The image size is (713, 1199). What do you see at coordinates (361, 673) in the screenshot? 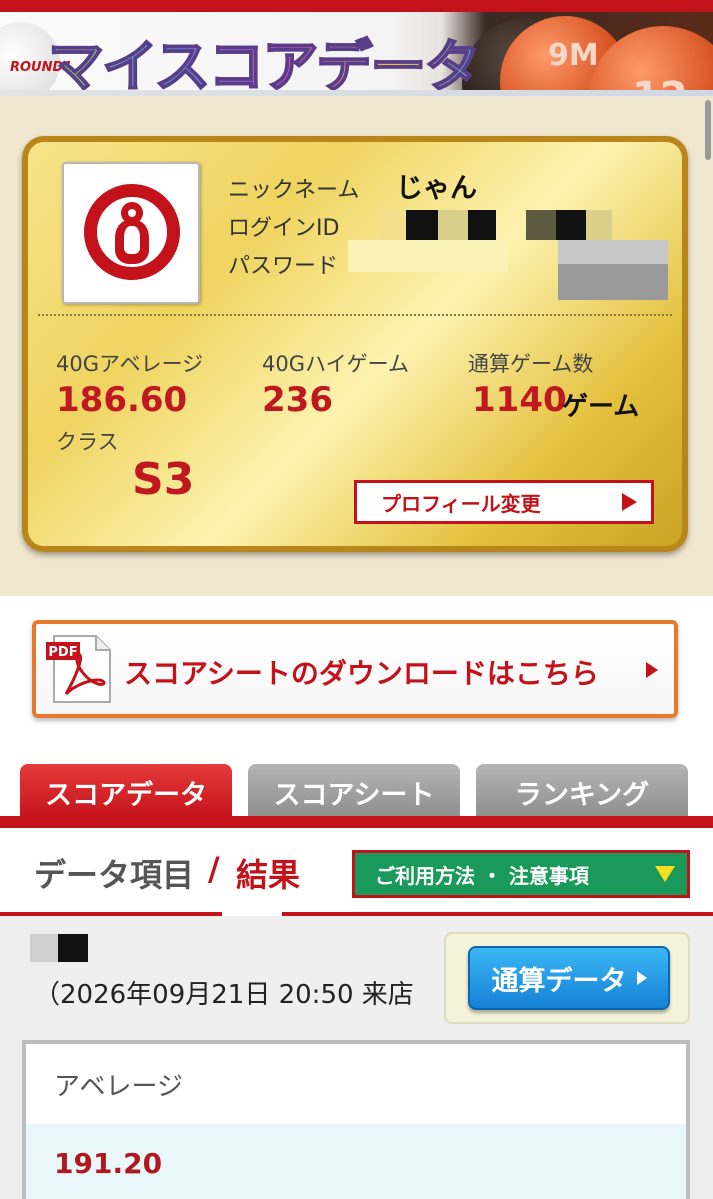
I see `scoresheet-download-label: スコアシートのダウンロードはこちら` at bounding box center [361, 673].